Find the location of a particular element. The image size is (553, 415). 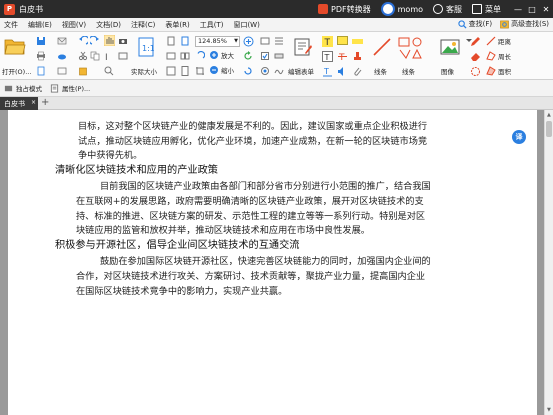

paragraph-line: 块链应用的监管和放权并举，推动区块链技术和应用在市场中良性发展。 is located at coordinates (223, 230).